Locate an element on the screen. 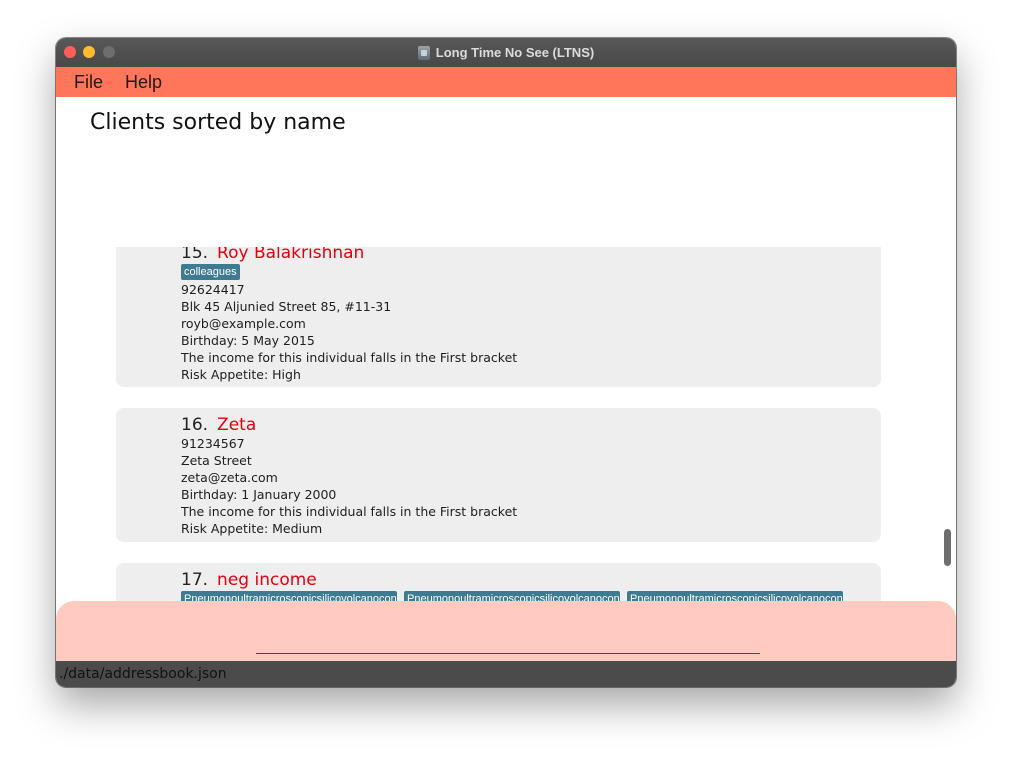 This screenshot has width=1012, height=762. client-phone: 92624417 is located at coordinates (213, 289).